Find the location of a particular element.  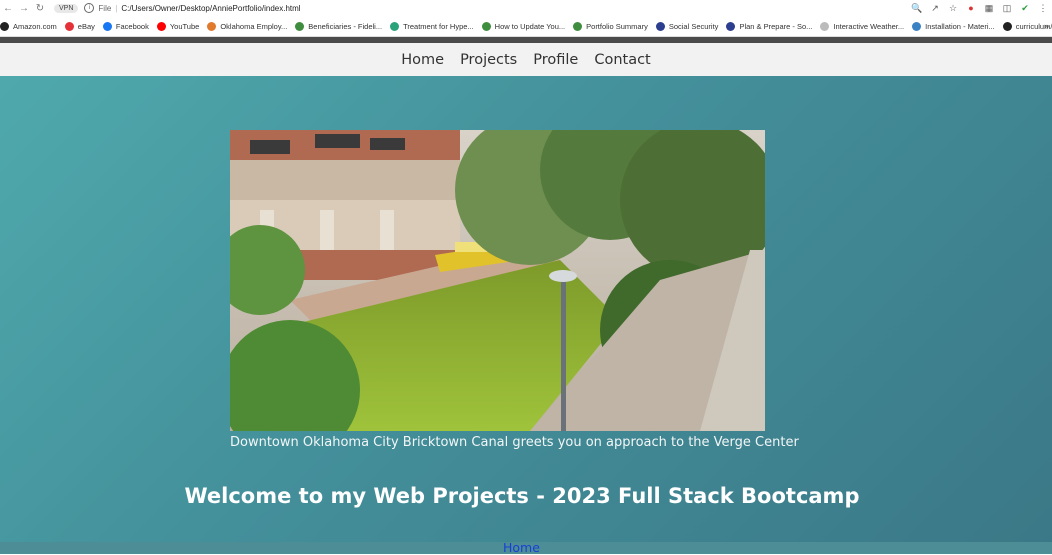

bookmark-label: YouTube is located at coordinates (184, 26).